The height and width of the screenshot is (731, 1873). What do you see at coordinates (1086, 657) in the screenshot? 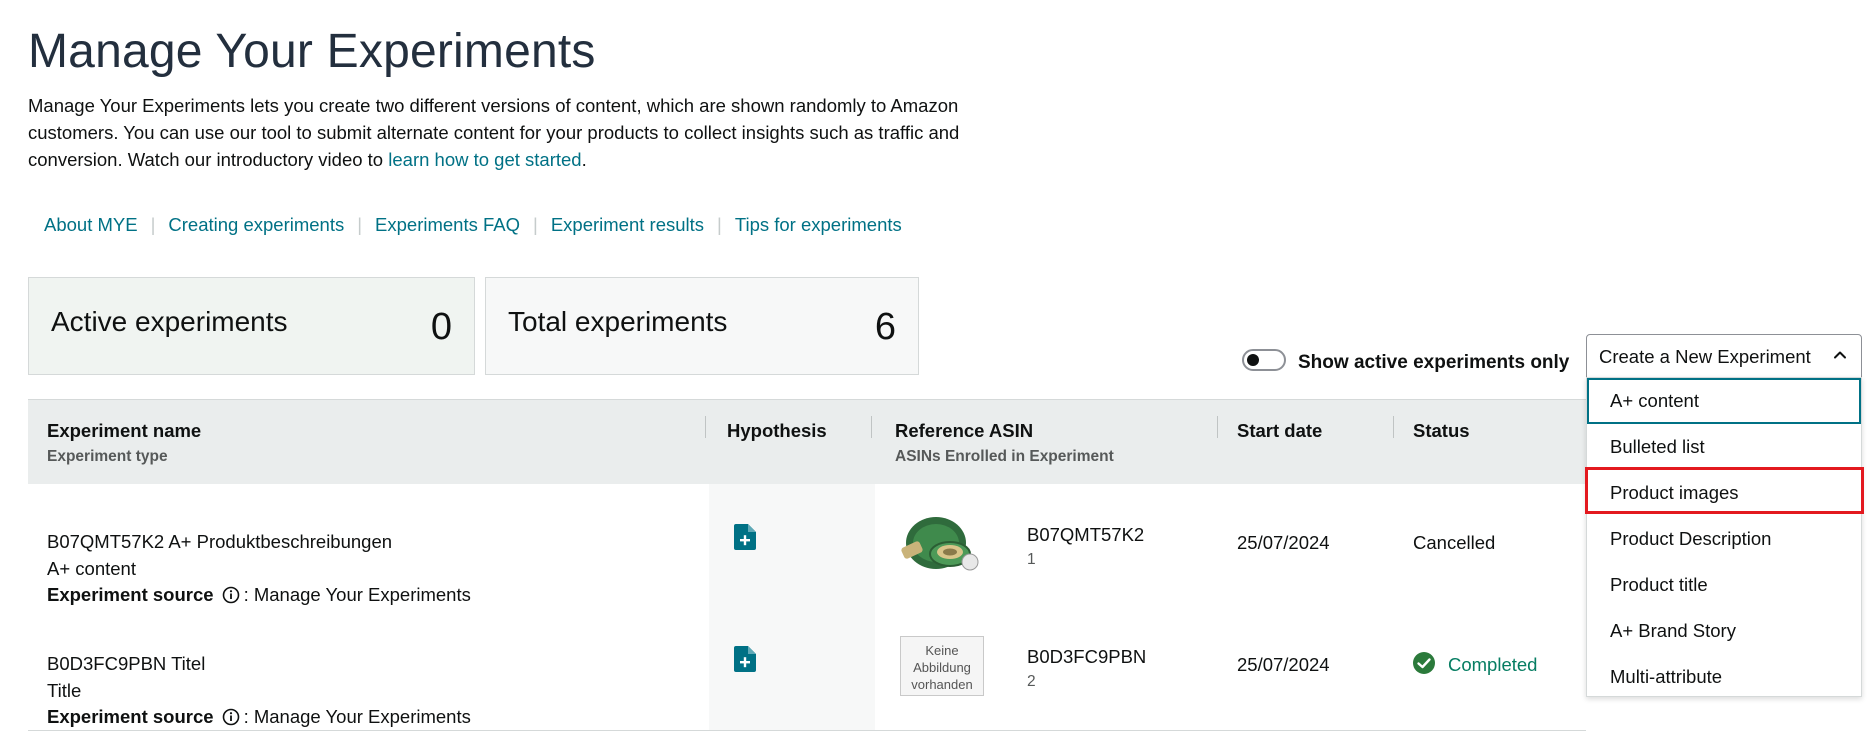
I see `reference-asin-link: B0D3FC9PBN` at bounding box center [1086, 657].